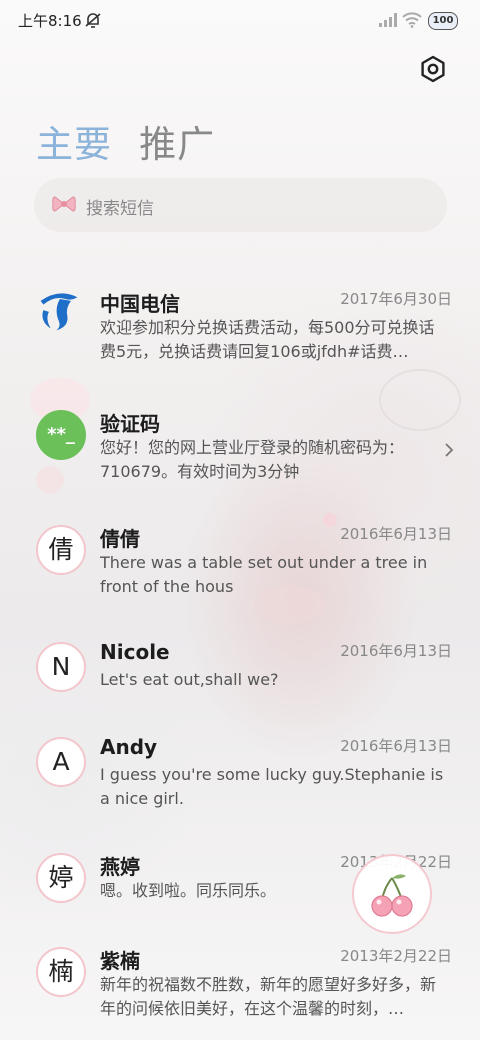  What do you see at coordinates (396, 956) in the screenshot?
I see `message-date: 2013年2月22日` at bounding box center [396, 956].